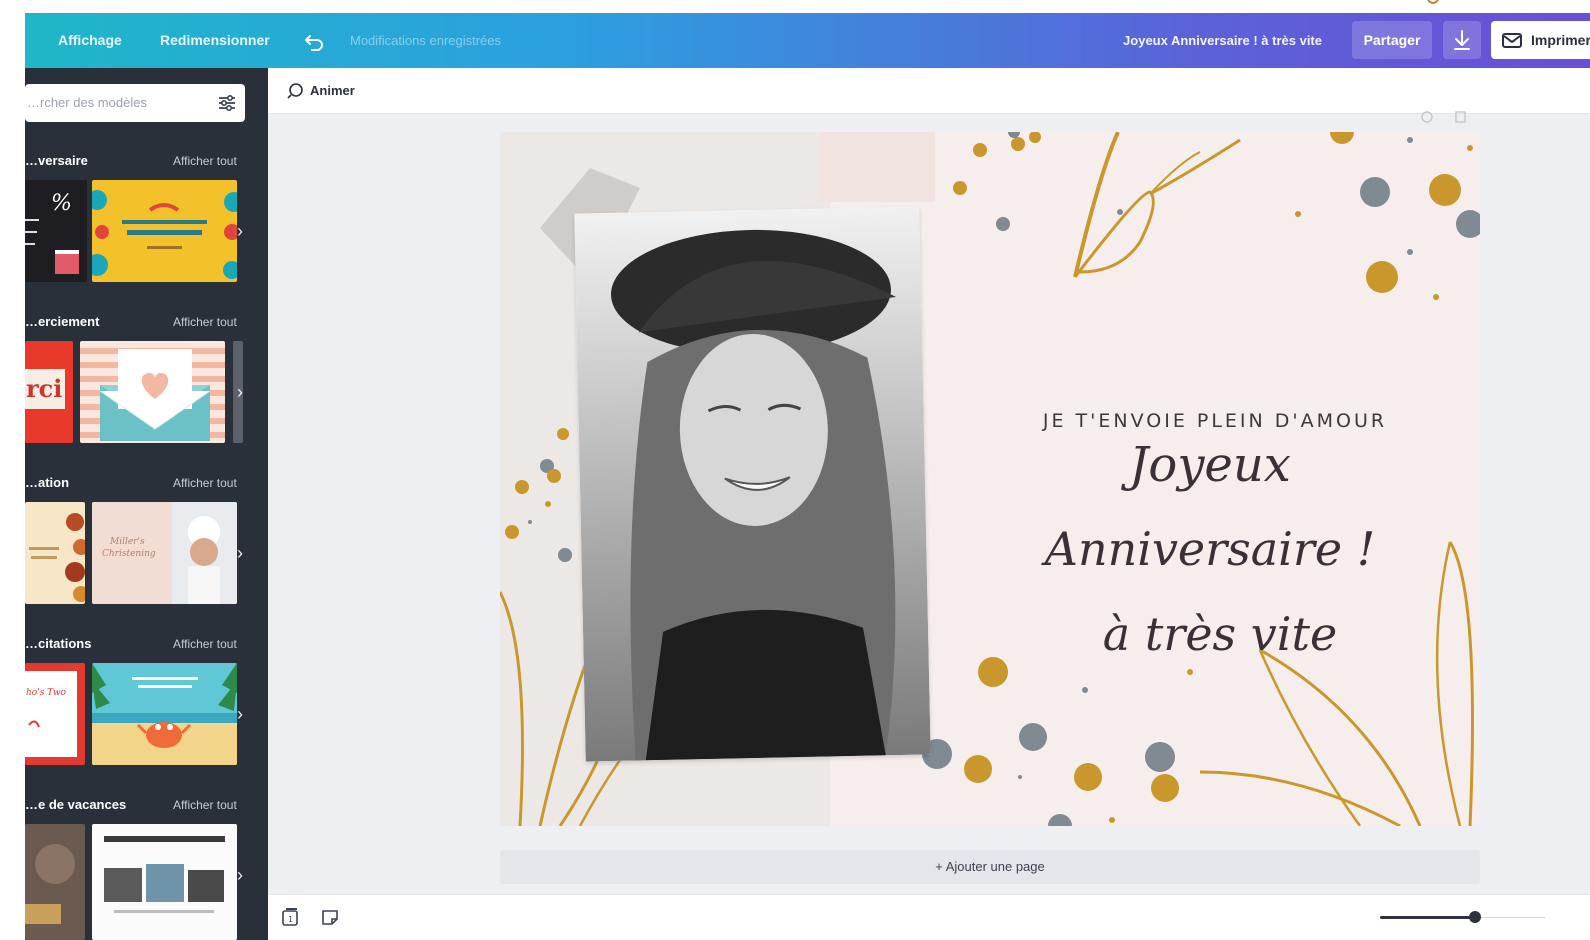 This screenshot has height=940, width=1590. Describe the element at coordinates (1443, 117) in the screenshot. I see `page-actions` at that location.